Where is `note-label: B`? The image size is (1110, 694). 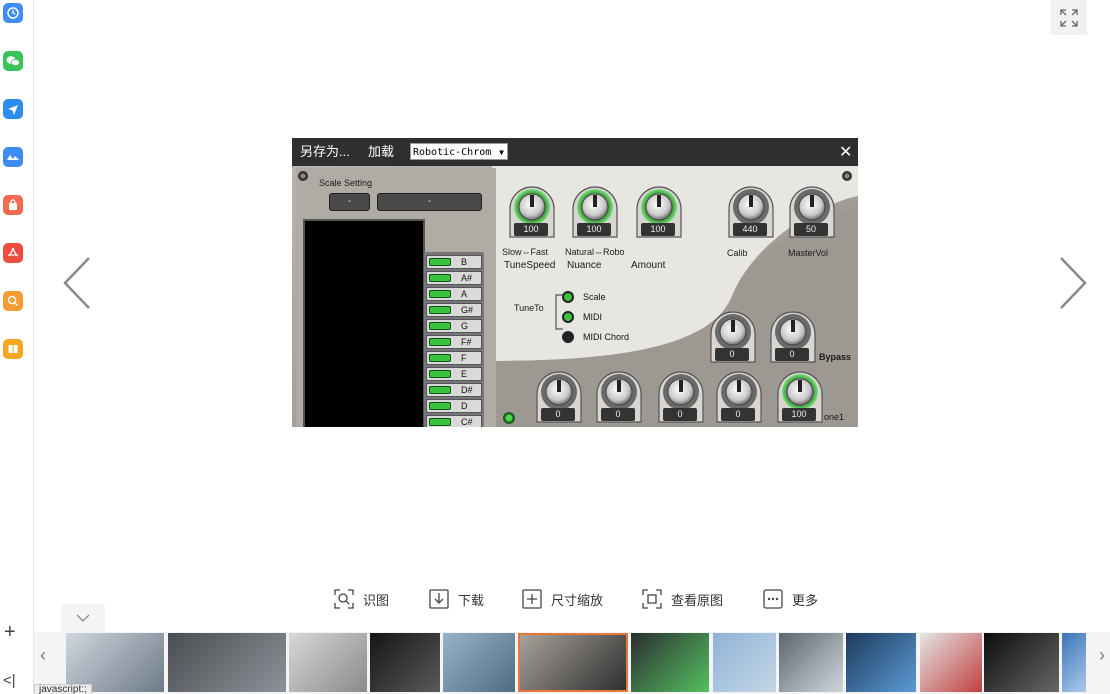 note-label: B is located at coordinates (464, 262).